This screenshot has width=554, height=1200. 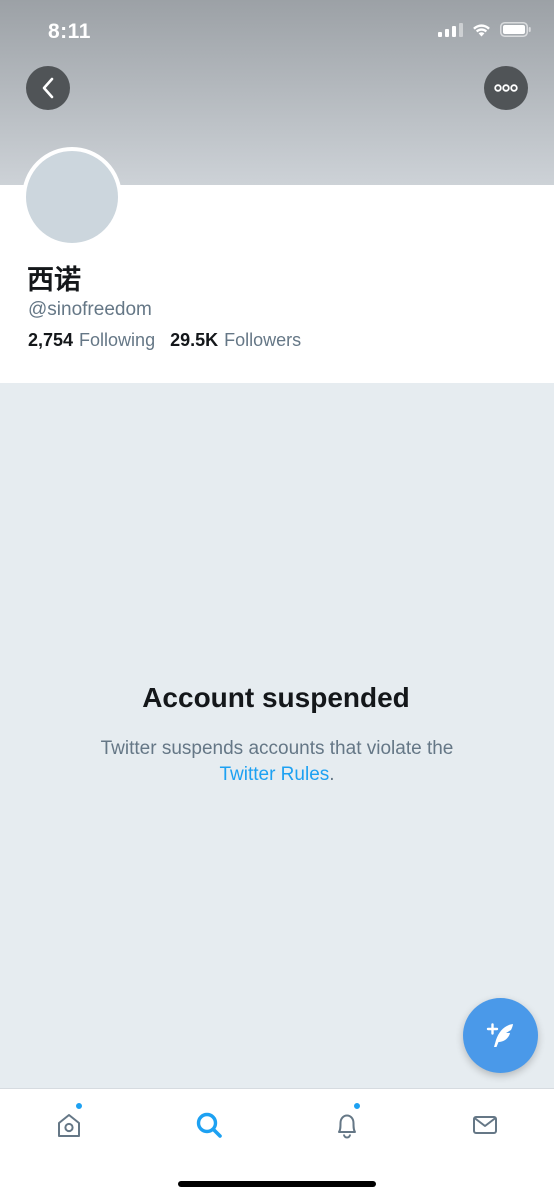 I want to click on followers-stat: 29.5K Followers, so click(x=235, y=340).